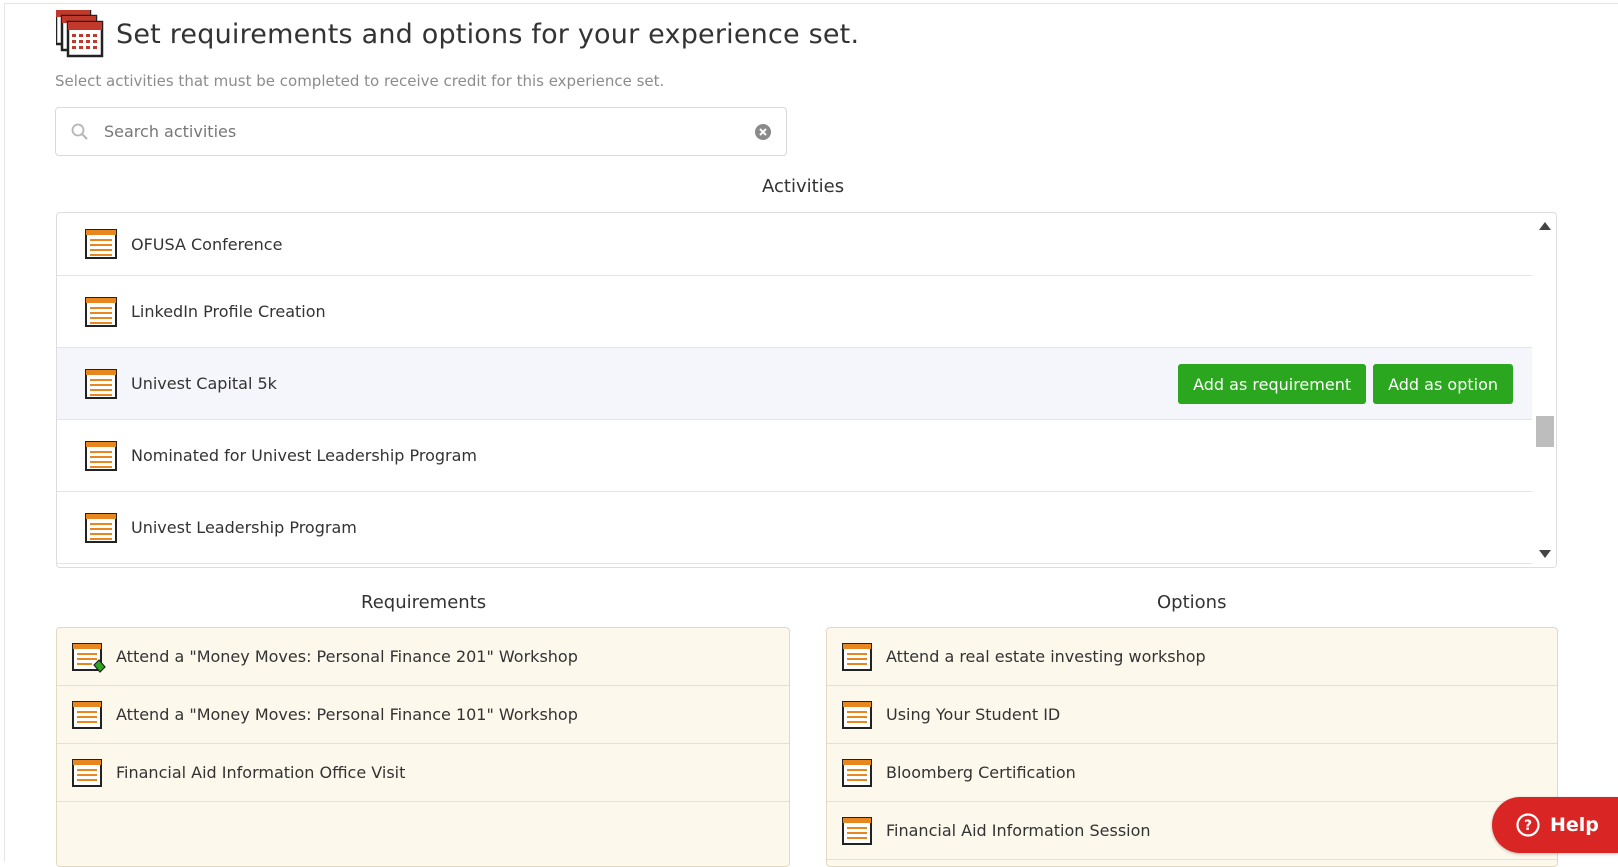 This screenshot has height=867, width=1618. Describe the element at coordinates (4, 432) in the screenshot. I see `left-border` at that location.